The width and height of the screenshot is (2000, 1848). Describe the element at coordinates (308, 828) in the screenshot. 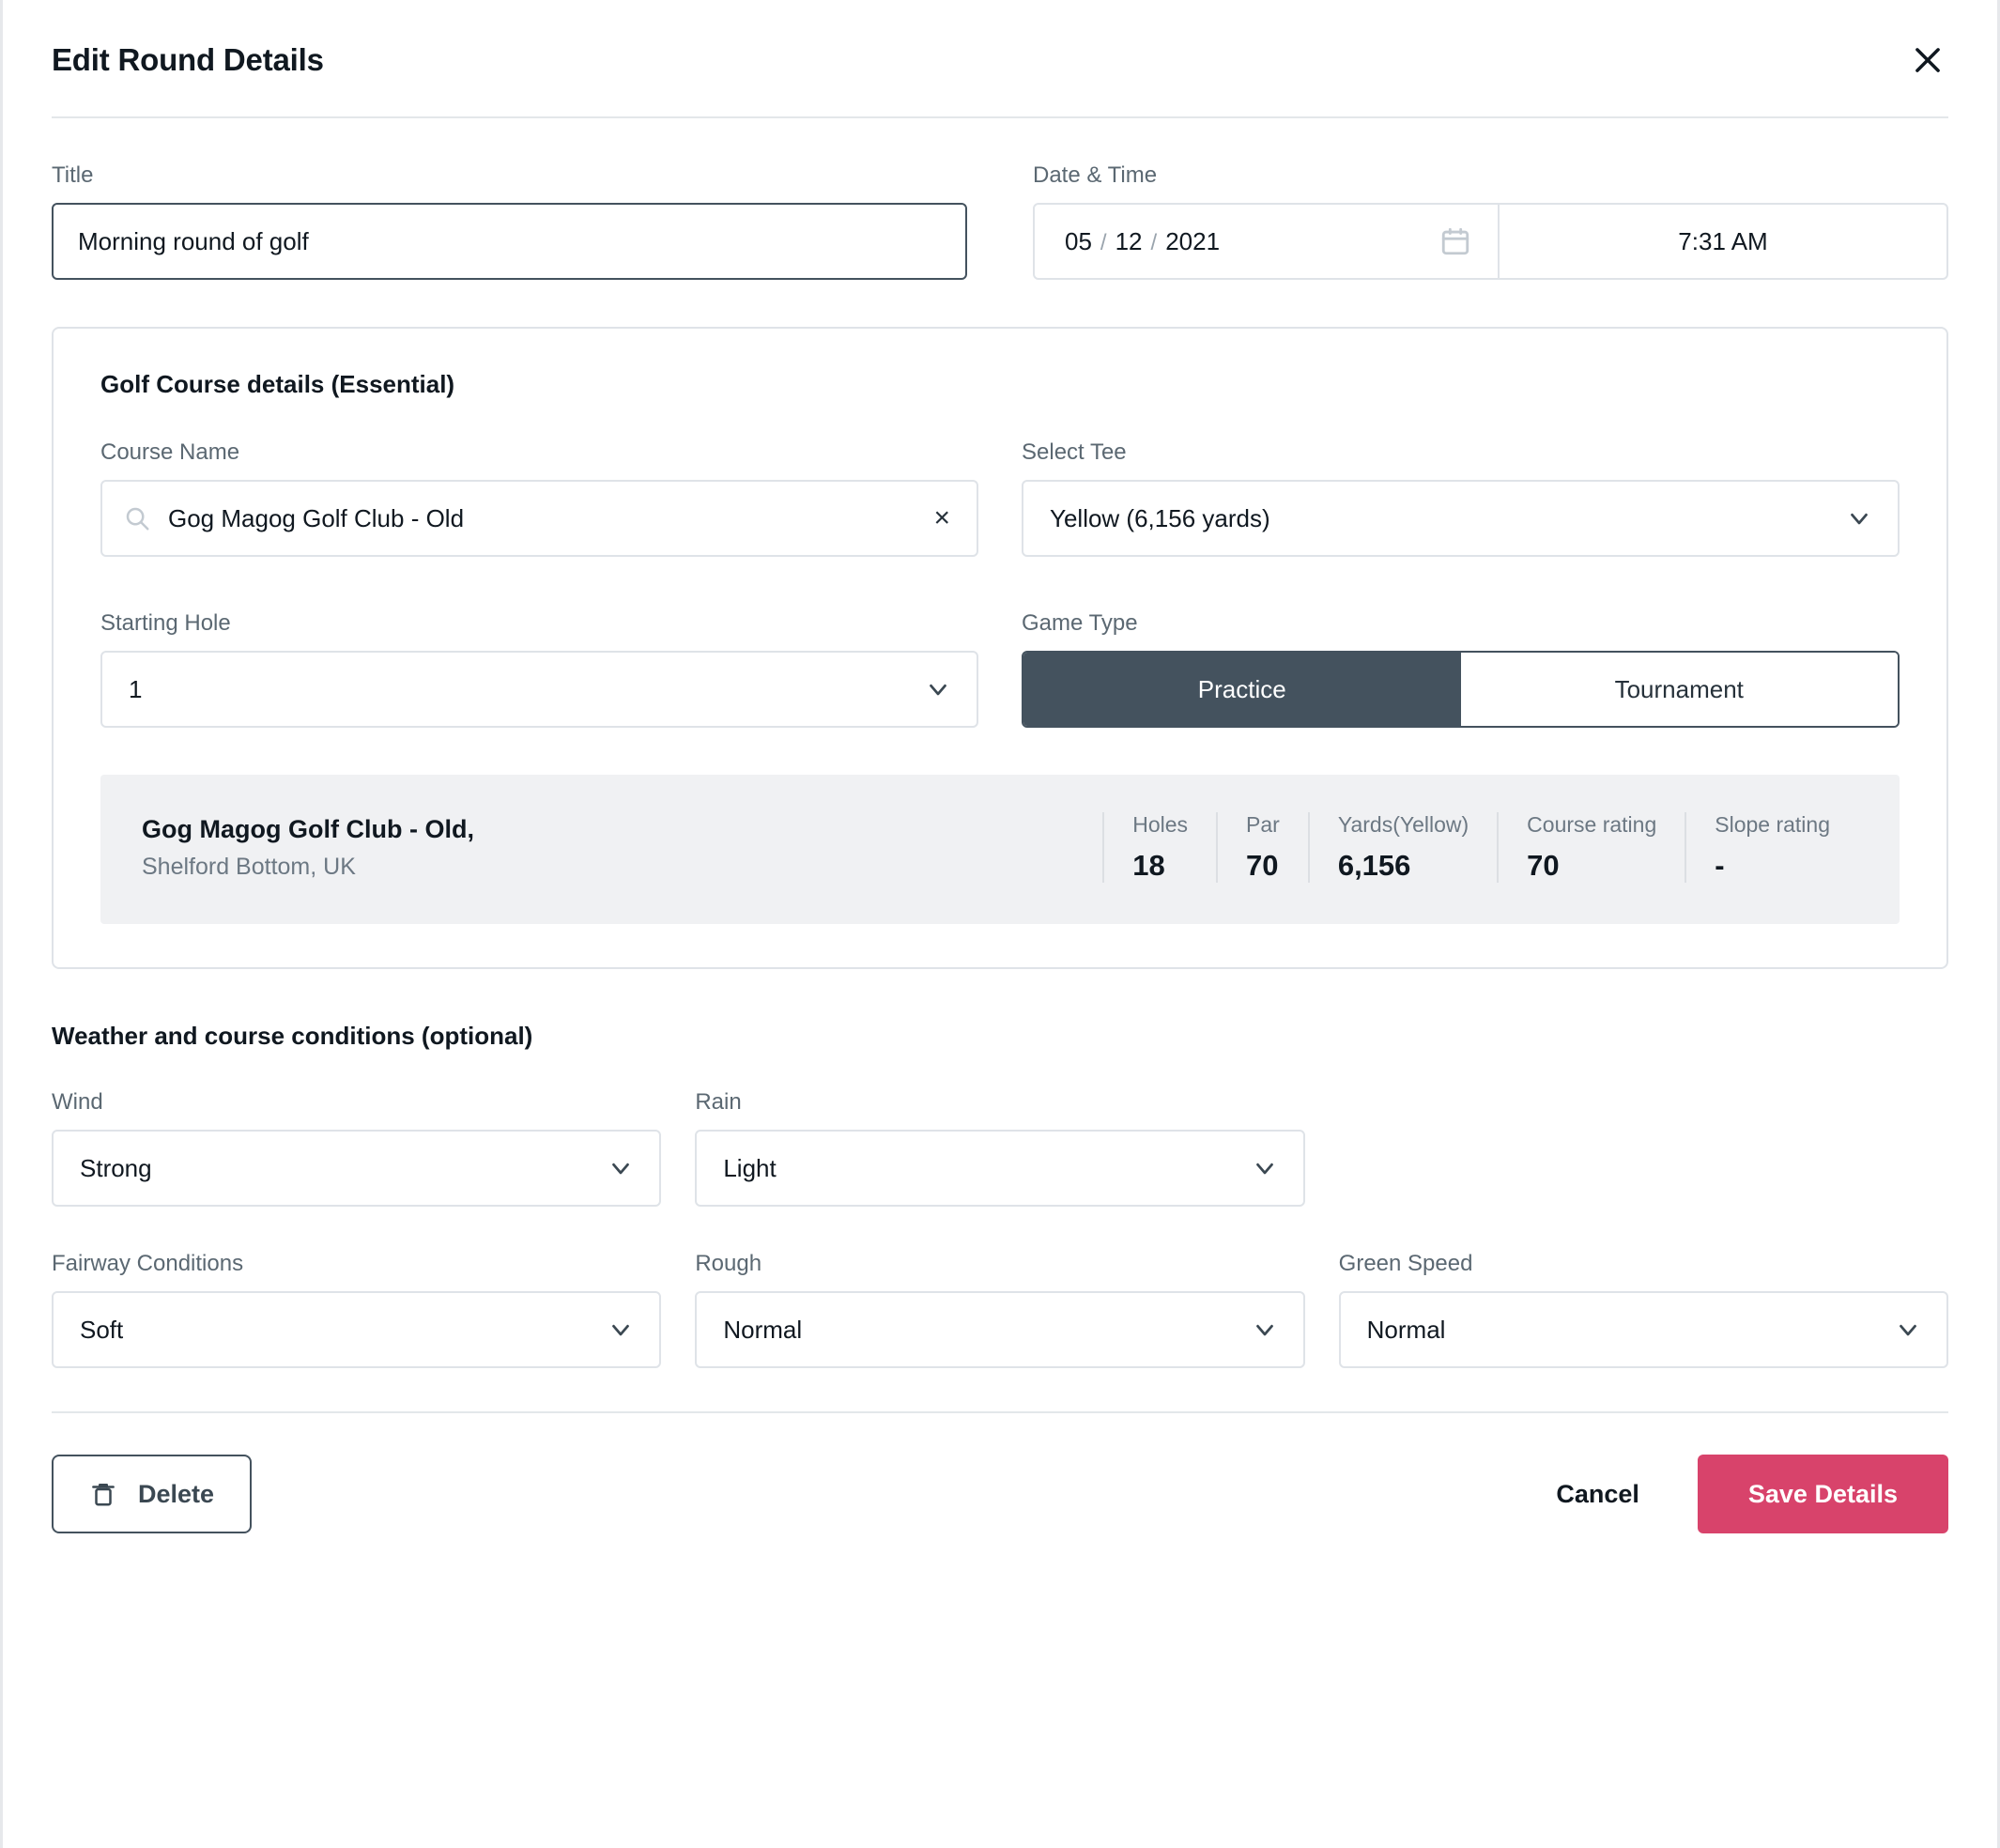

I see `course-summary-course: Gog Magog Golf Club - Old,` at that location.